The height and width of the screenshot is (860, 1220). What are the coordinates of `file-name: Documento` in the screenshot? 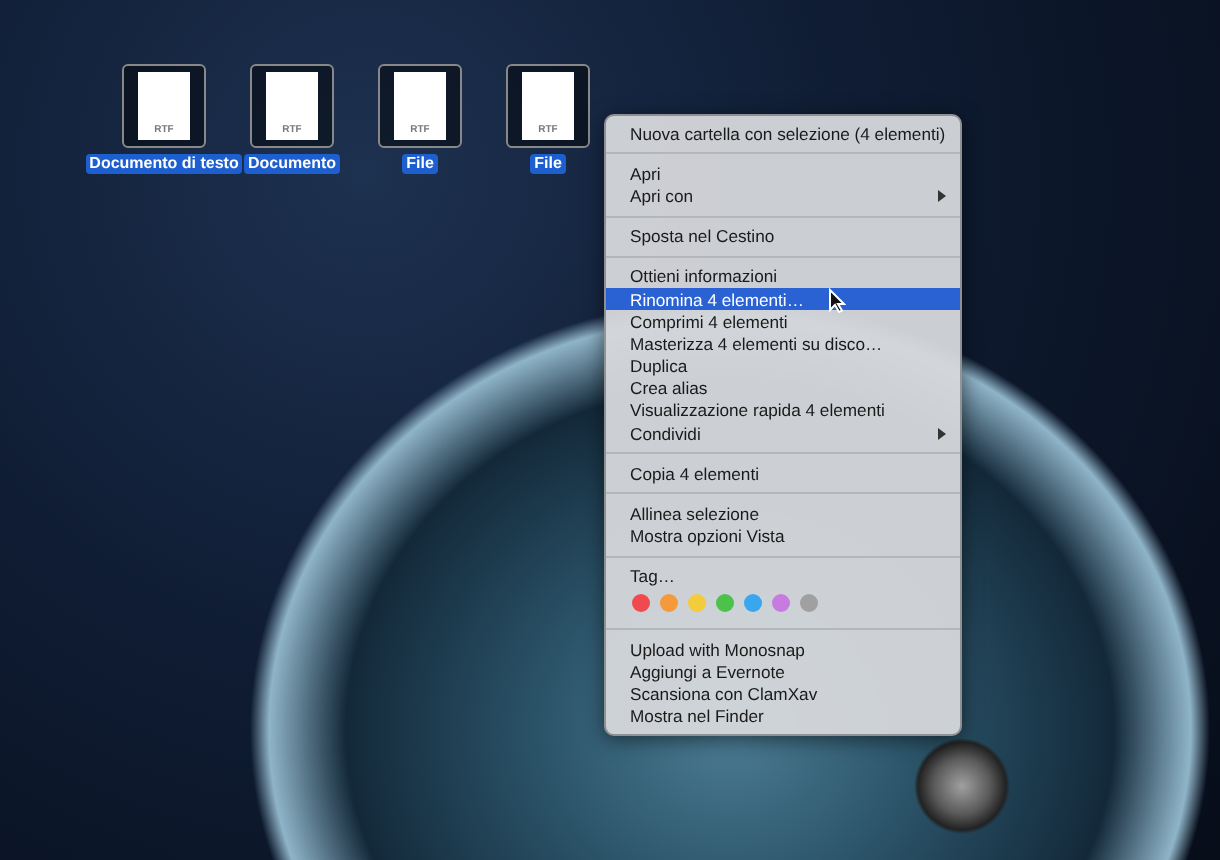 It's located at (292, 164).